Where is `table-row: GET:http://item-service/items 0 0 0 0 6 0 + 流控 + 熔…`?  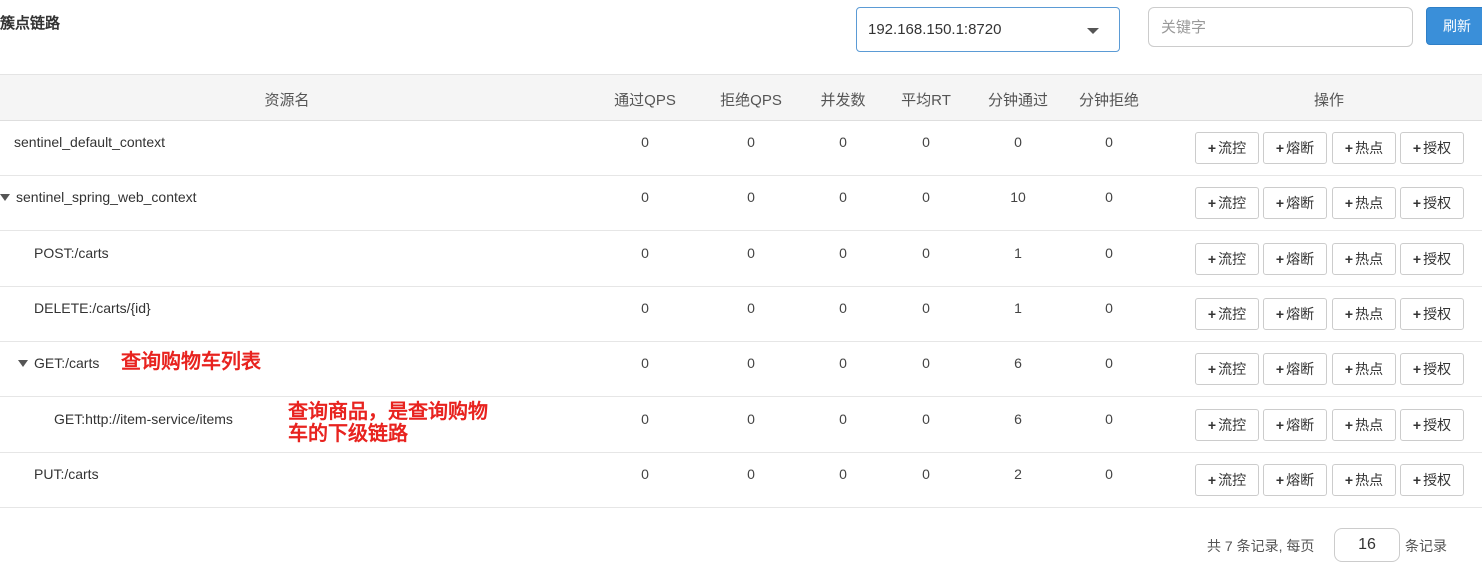
table-row: GET:http://item-service/items 0 0 0 0 6 0 + 流控 + 熔… is located at coordinates (741, 425).